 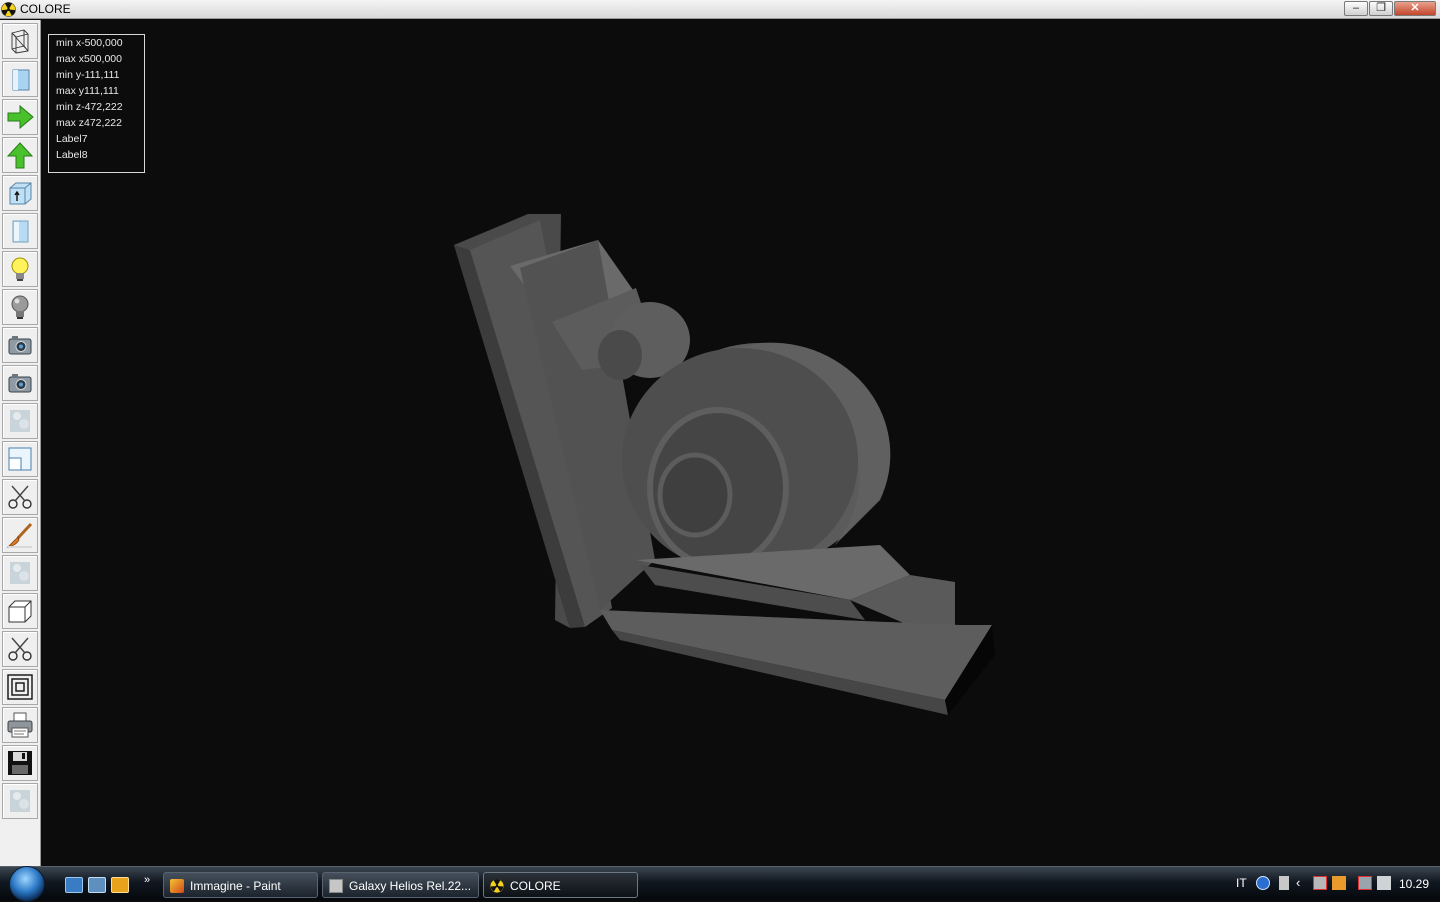 I want to click on quicklaunch-more-button: », so click(x=147, y=880).